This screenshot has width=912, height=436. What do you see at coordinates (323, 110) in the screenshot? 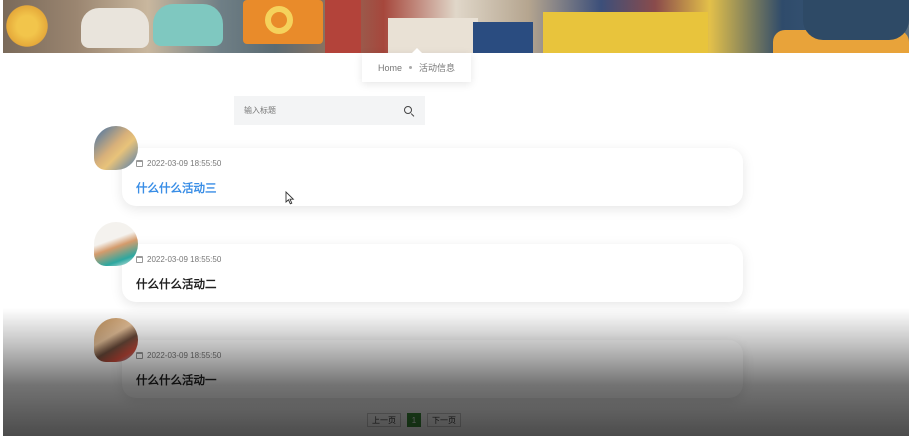
I see `search-input` at bounding box center [323, 110].